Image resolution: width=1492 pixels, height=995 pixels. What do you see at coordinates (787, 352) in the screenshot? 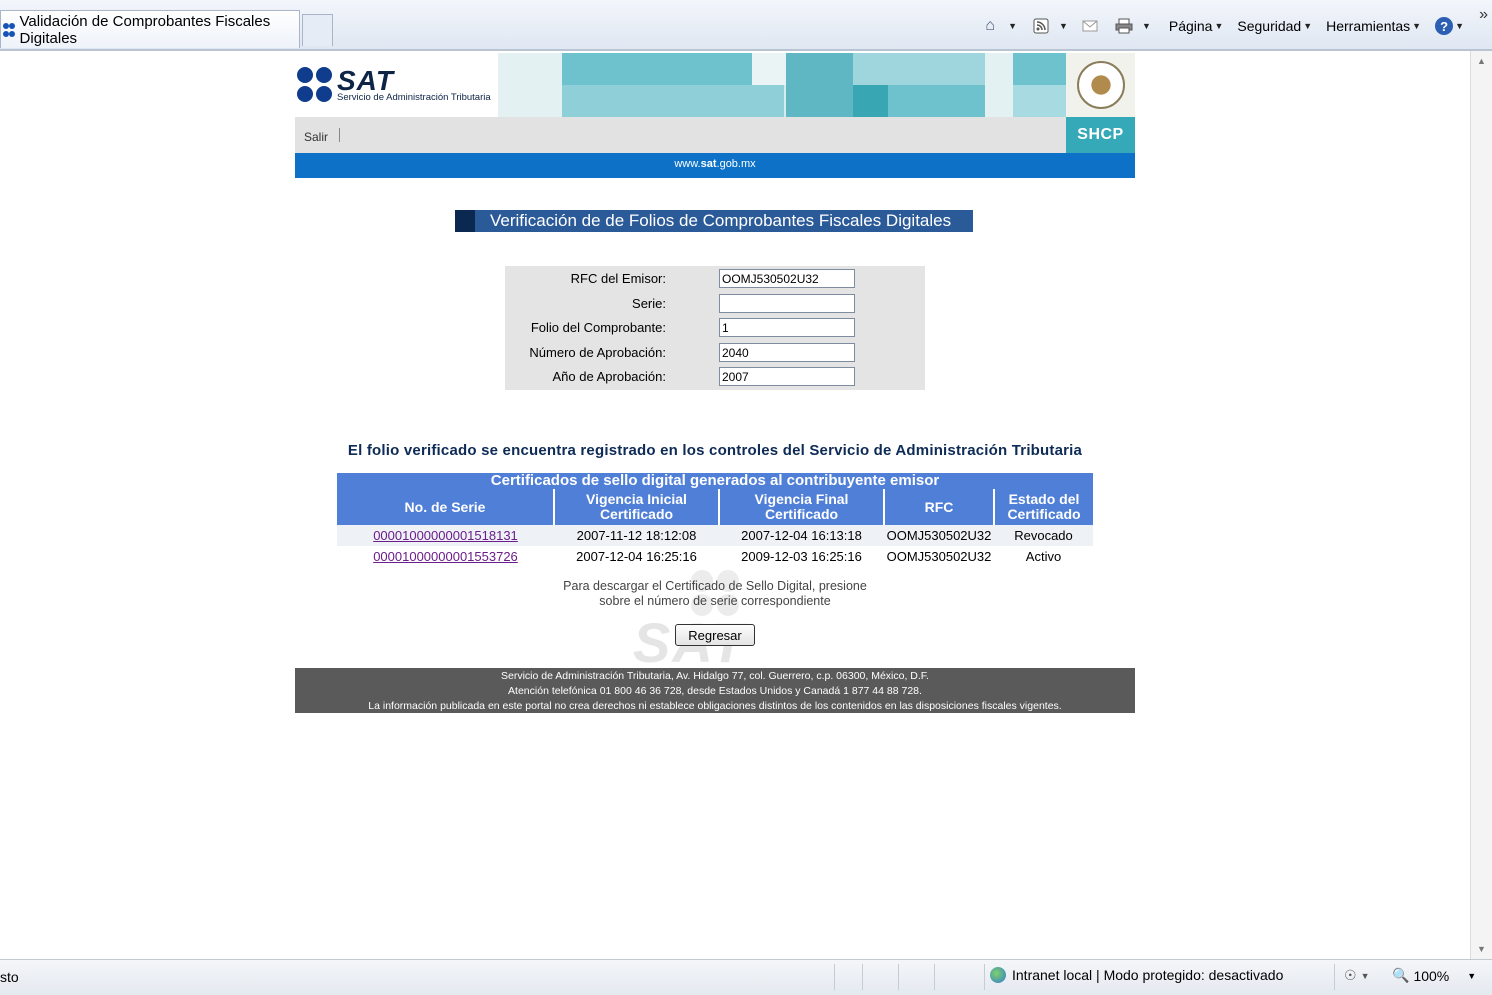
I see `numero-aprobacion-input` at bounding box center [787, 352].